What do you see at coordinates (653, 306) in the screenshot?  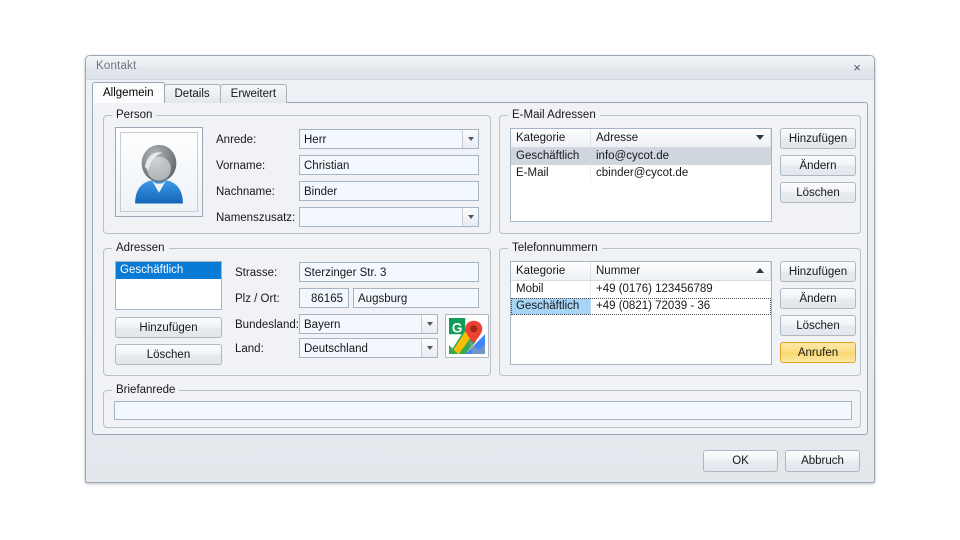 I see `telefon-row-nummer: +49 (0821) 72039 - 36` at bounding box center [653, 306].